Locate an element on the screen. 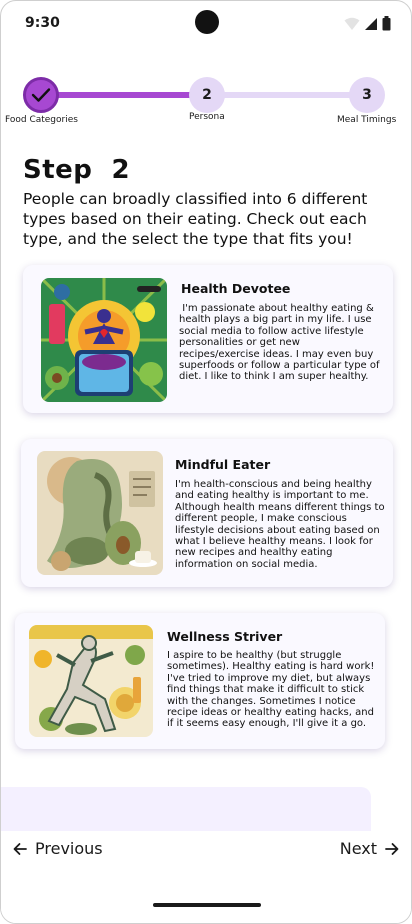 This screenshot has width=412, height=924. previous-button: Previous is located at coordinates (58, 848).